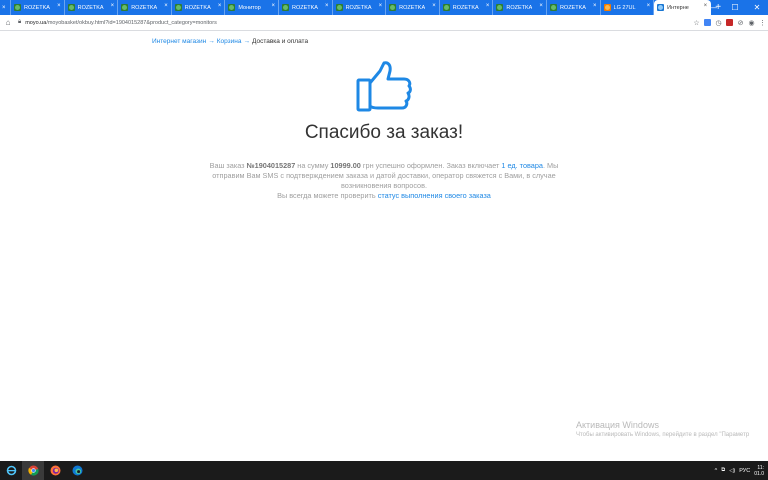 This screenshot has width=768, height=480. What do you see at coordinates (11, 470) in the screenshot?
I see `internet-explorer-icon` at bounding box center [11, 470].